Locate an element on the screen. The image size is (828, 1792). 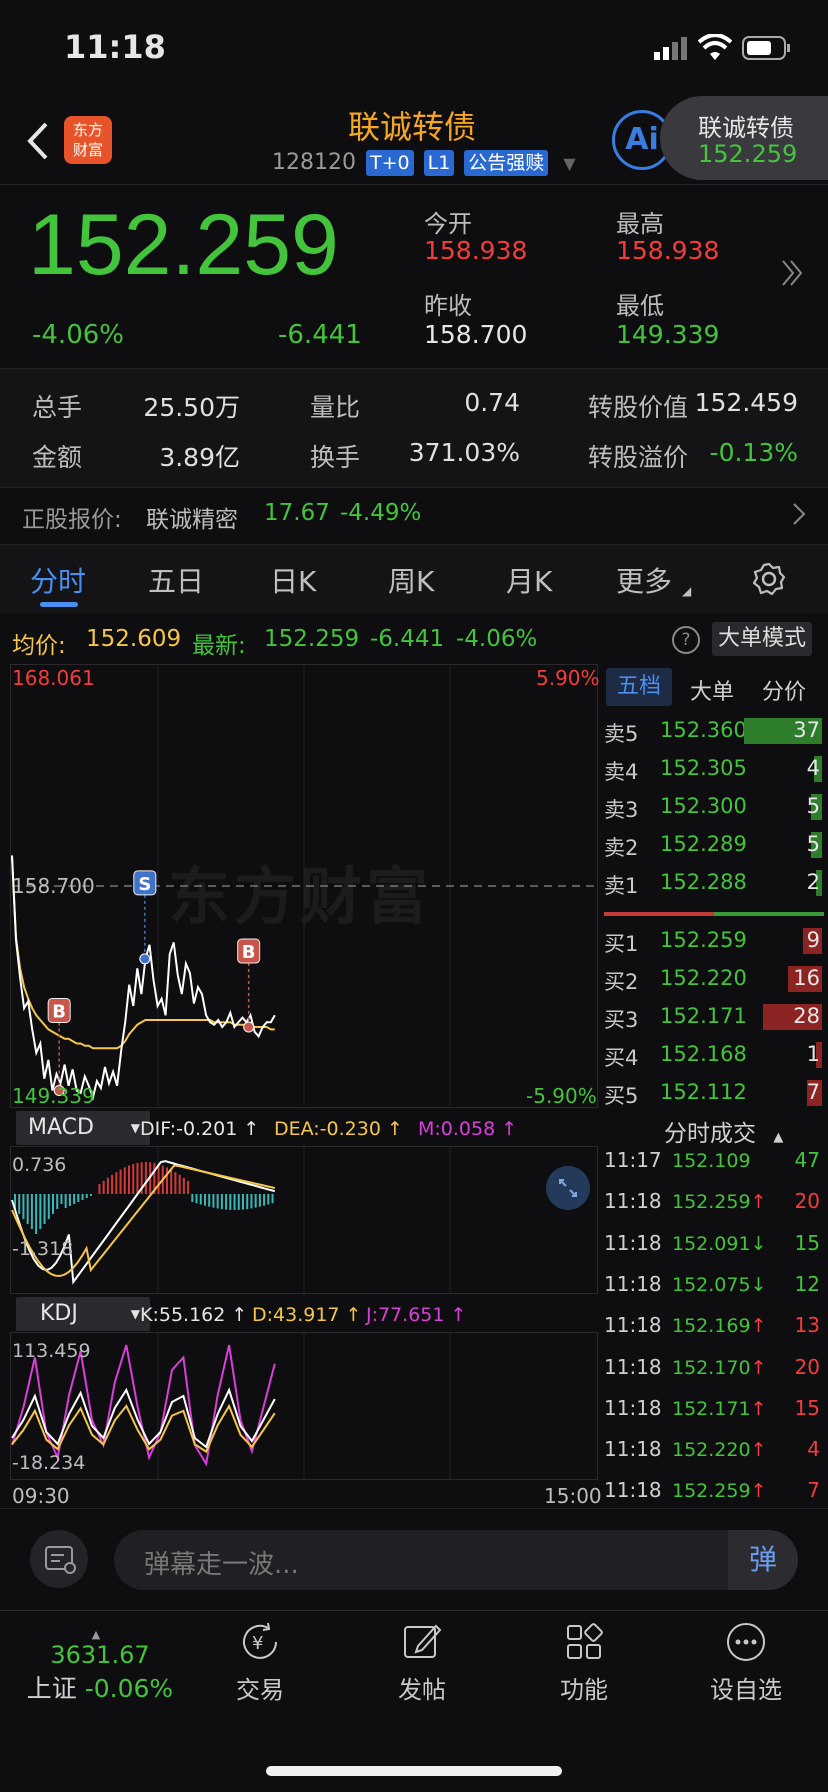
level-volume: 1 is located at coordinates (813, 1054).